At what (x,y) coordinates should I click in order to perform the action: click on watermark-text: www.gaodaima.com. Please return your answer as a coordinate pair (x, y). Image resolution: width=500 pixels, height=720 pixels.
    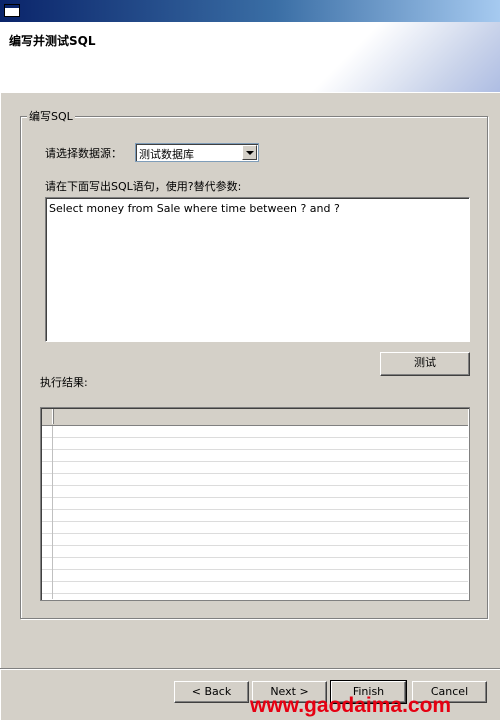
    Looking at the image, I should click on (351, 705).